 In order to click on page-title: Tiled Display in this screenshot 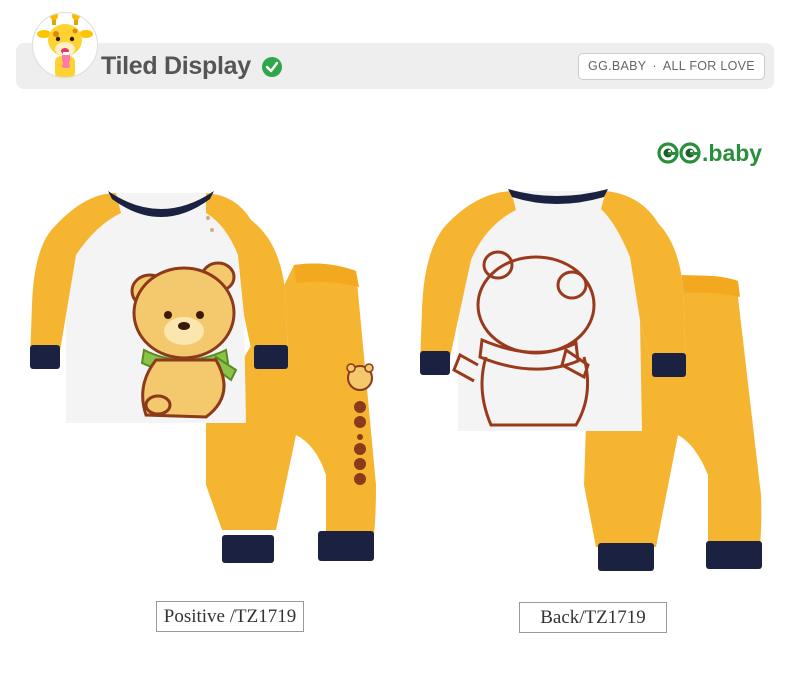, I will do `click(176, 66)`.